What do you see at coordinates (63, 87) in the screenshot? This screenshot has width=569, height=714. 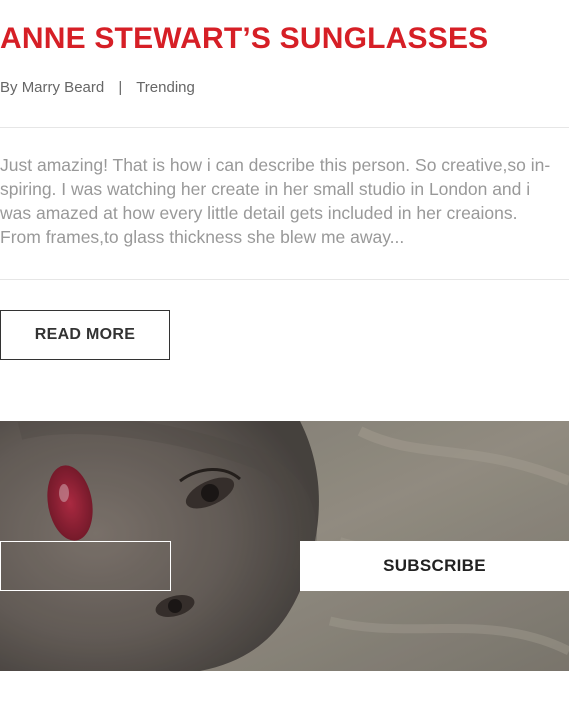 I see `author-link: Marry Beard` at bounding box center [63, 87].